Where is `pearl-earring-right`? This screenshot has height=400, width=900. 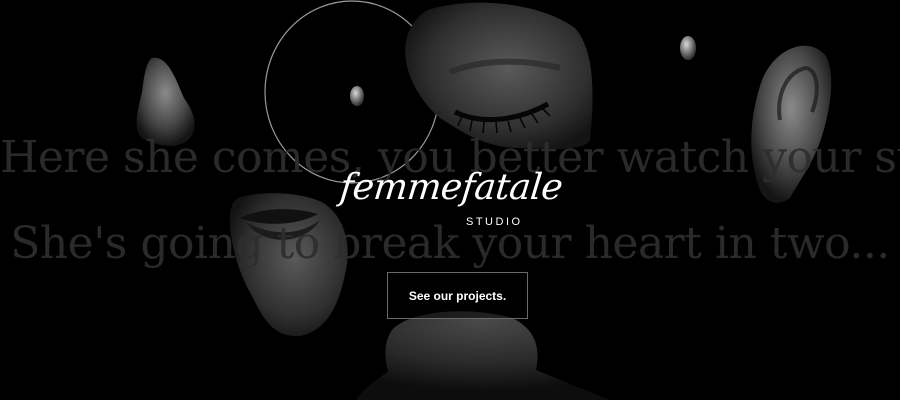
pearl-earring-right is located at coordinates (688, 48).